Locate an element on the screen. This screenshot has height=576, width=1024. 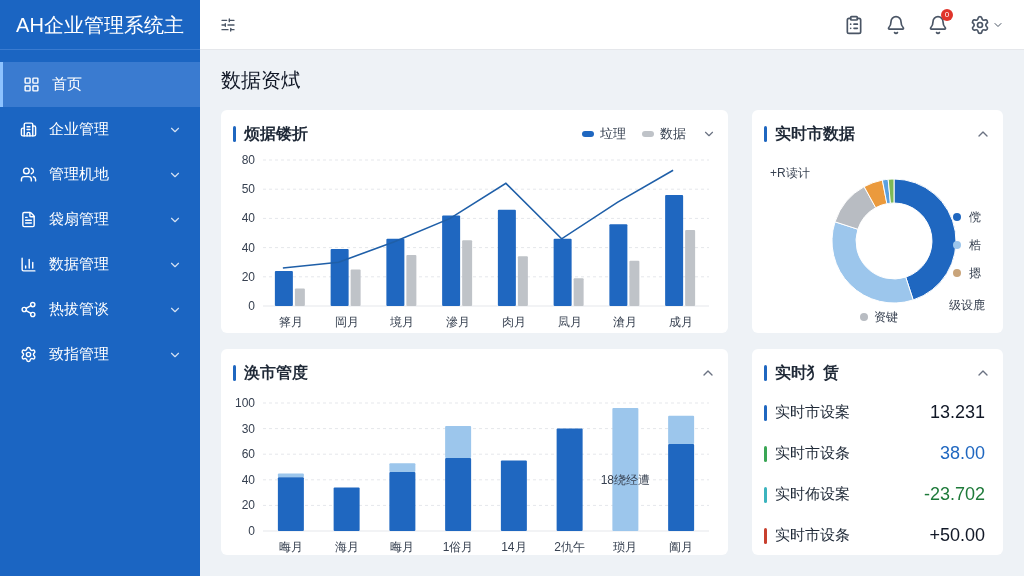
brand-title: AH企业管理系统主 is located at coordinates (100, 25).